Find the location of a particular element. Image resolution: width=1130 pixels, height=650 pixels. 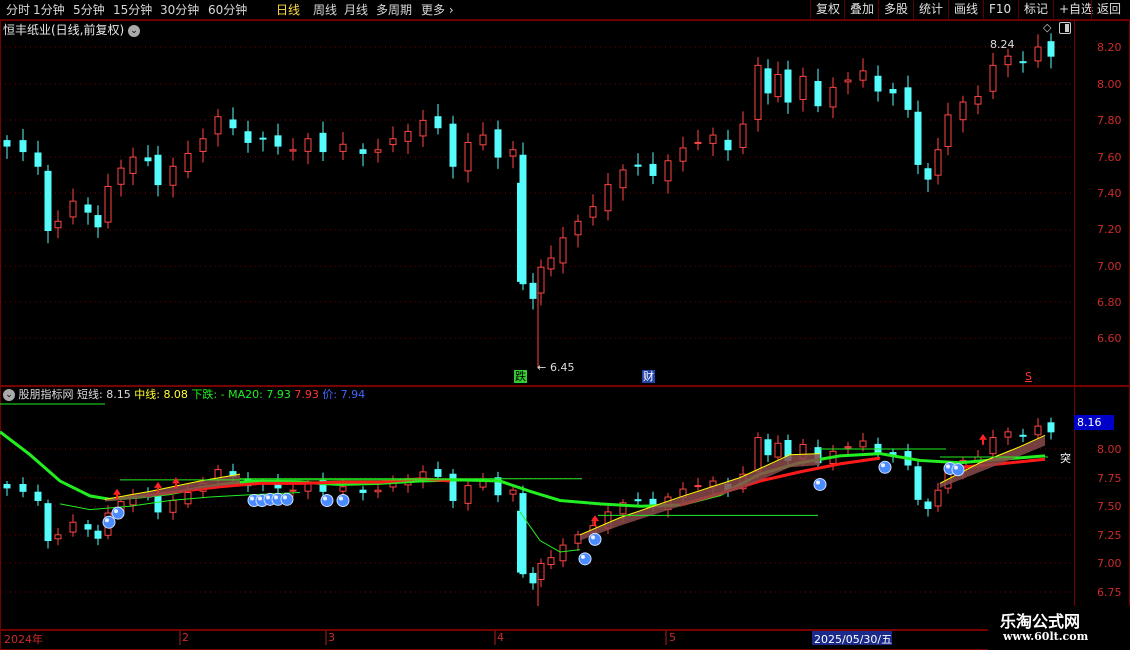

period-tab-7: 周线 is located at coordinates (325, 10).